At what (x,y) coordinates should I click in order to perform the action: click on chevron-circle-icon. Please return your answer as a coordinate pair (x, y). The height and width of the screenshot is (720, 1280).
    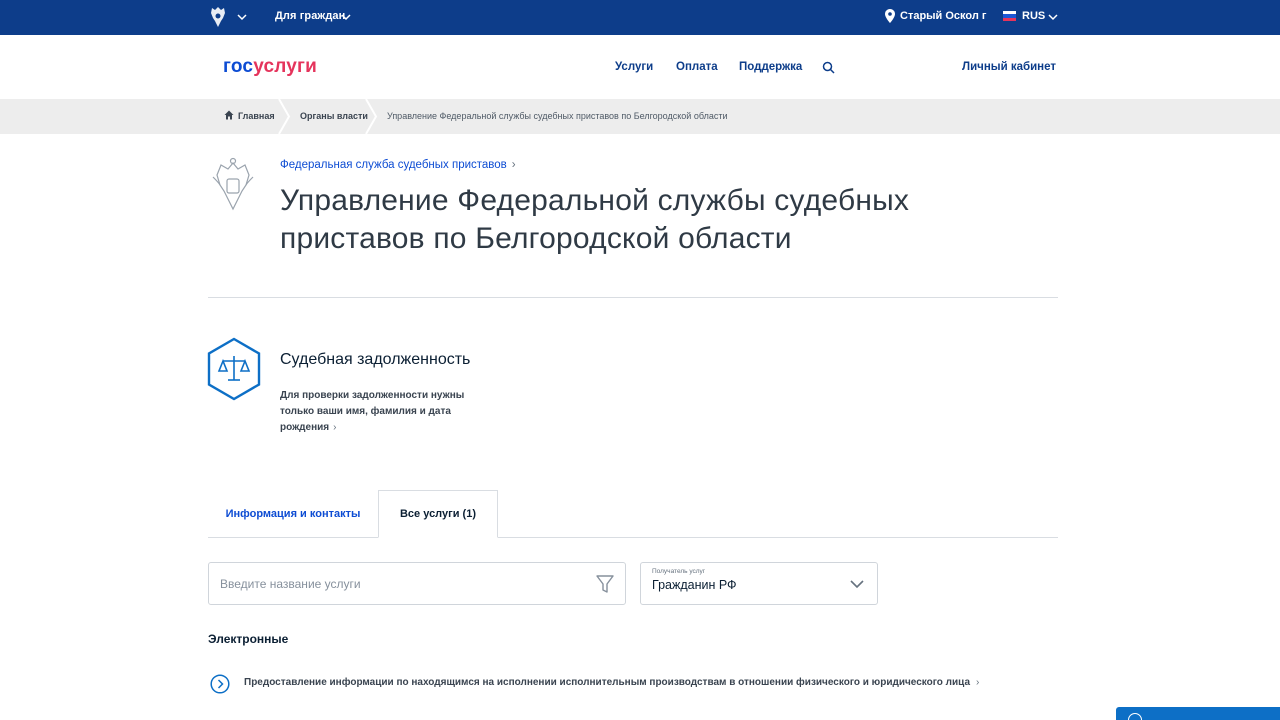
    Looking at the image, I should click on (220, 684).